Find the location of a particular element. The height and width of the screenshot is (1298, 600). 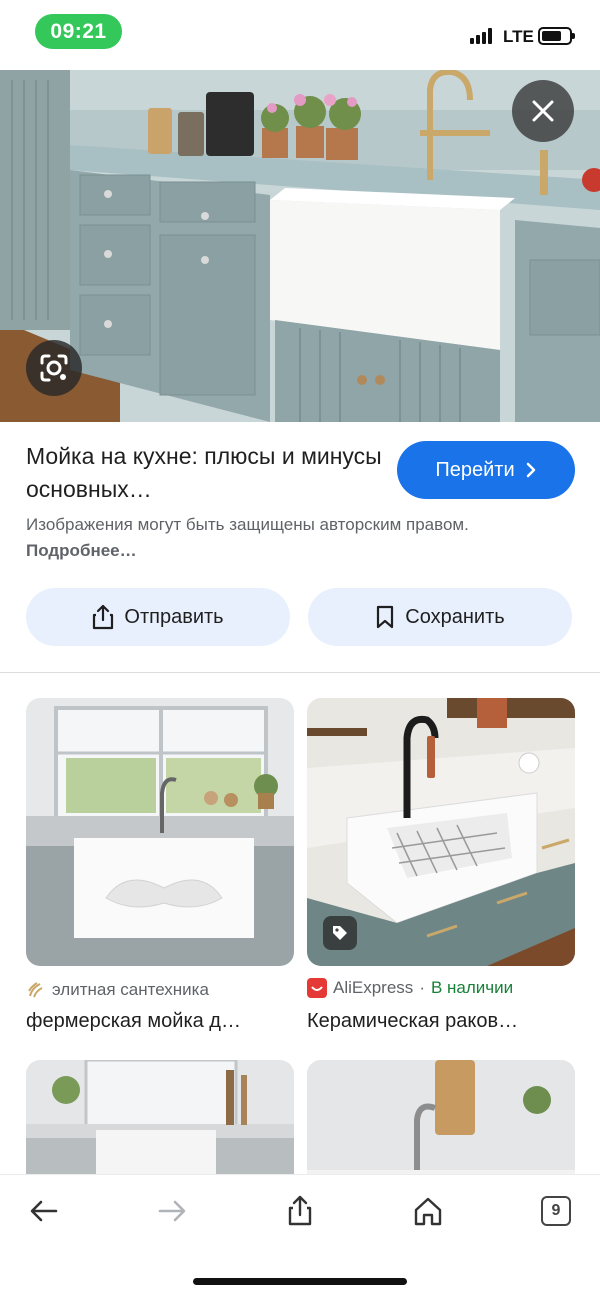

forward-button is located at coordinates (172, 1211).